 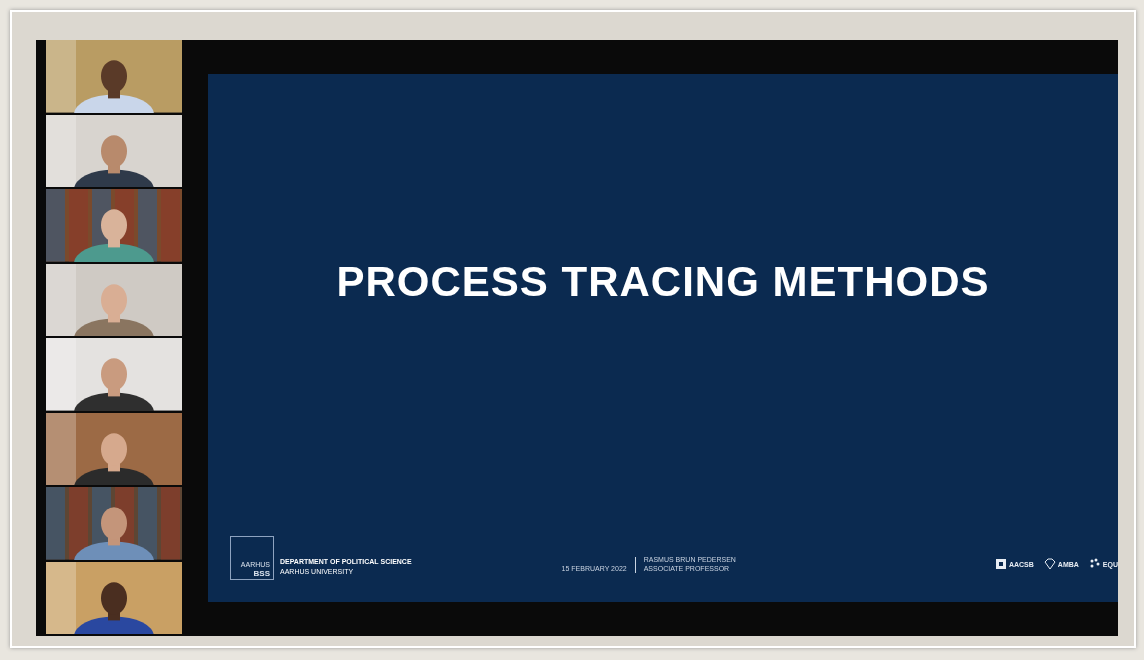 I want to click on slide-title: PROCESS TRACING METHODS, so click(x=663, y=282).